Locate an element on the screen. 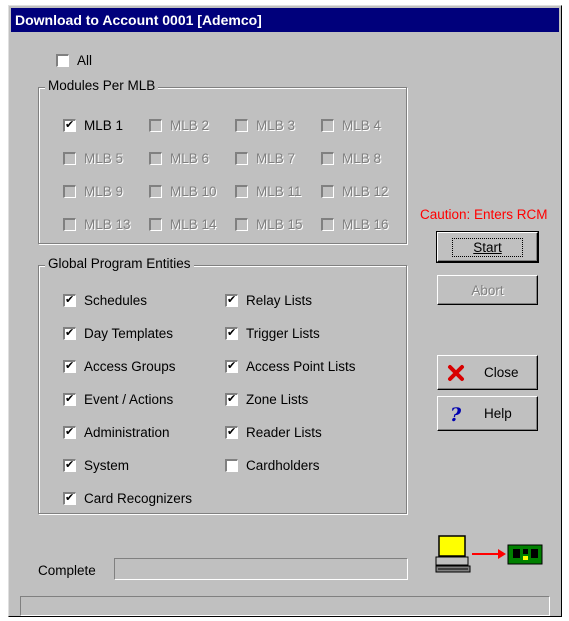 The height and width of the screenshot is (621, 569). mlb-checkbox-14-box is located at coordinates (155, 224).